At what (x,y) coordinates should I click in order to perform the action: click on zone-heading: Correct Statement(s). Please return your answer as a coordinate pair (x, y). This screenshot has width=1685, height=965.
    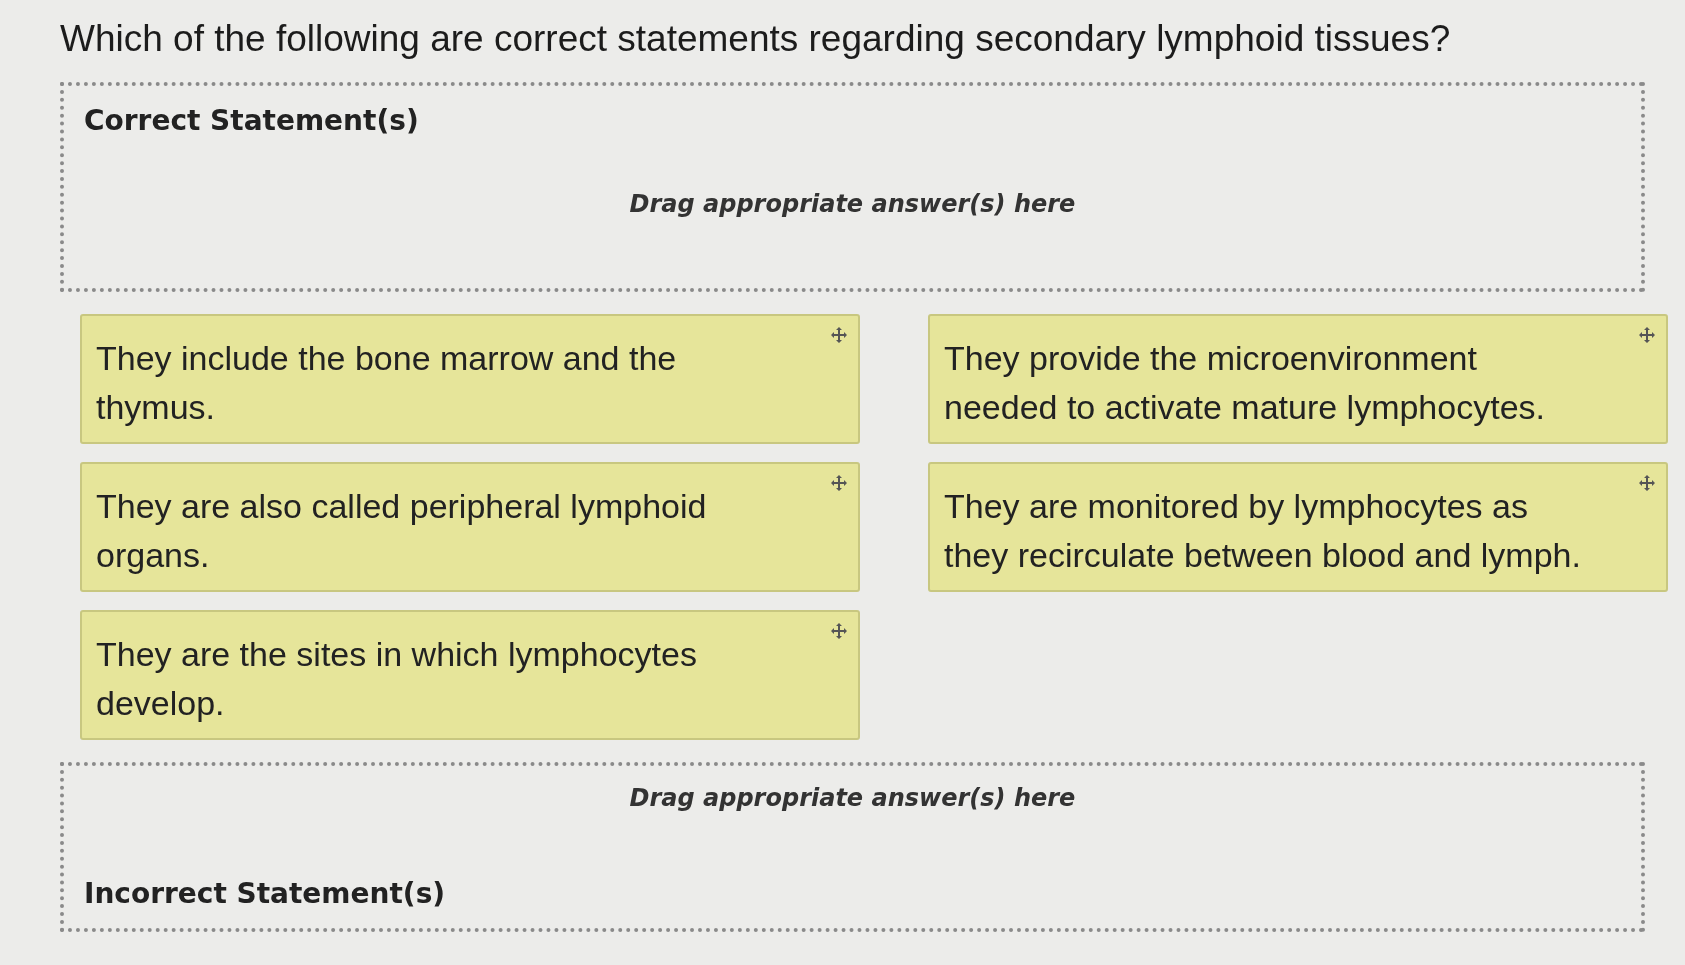
    Looking at the image, I should click on (252, 120).